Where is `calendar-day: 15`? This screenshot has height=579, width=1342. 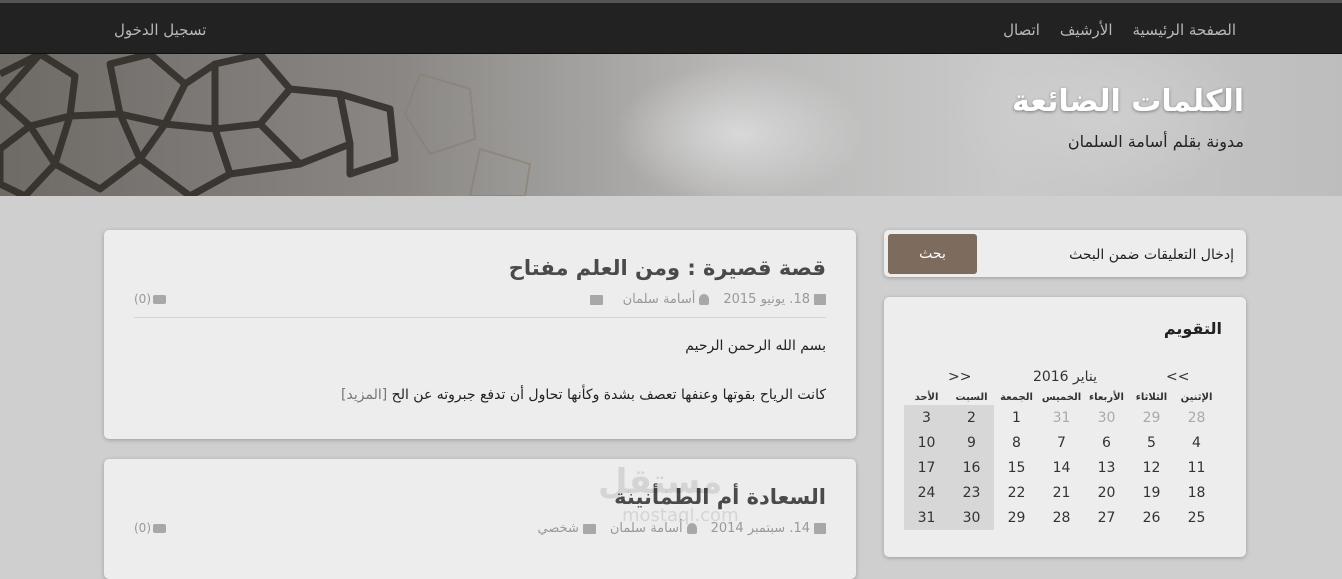 calendar-day: 15 is located at coordinates (1016, 467).